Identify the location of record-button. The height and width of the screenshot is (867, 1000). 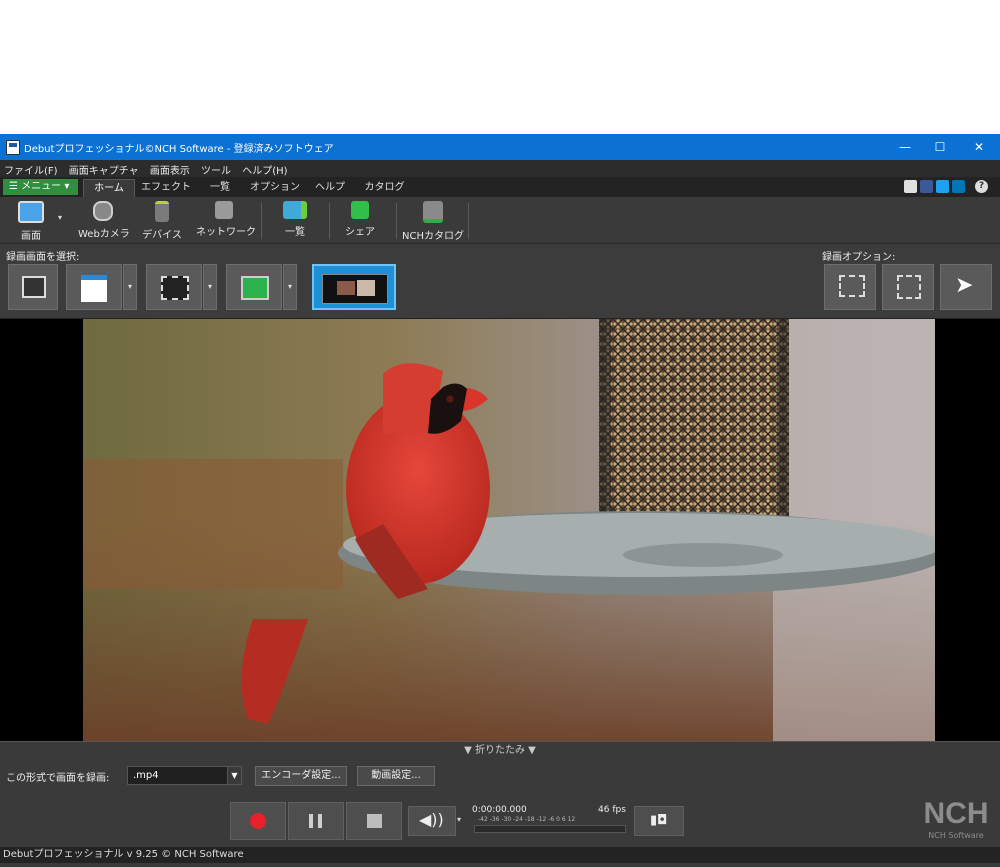
(258, 821).